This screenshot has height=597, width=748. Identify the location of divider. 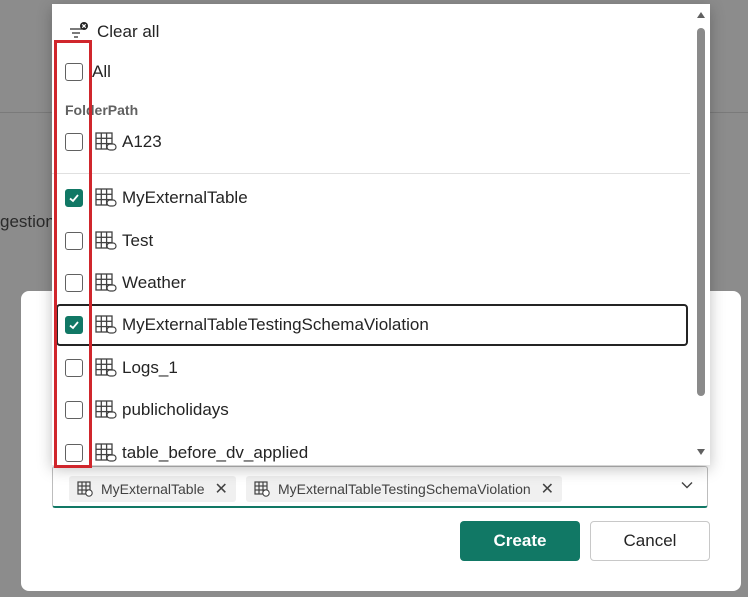
(371, 173).